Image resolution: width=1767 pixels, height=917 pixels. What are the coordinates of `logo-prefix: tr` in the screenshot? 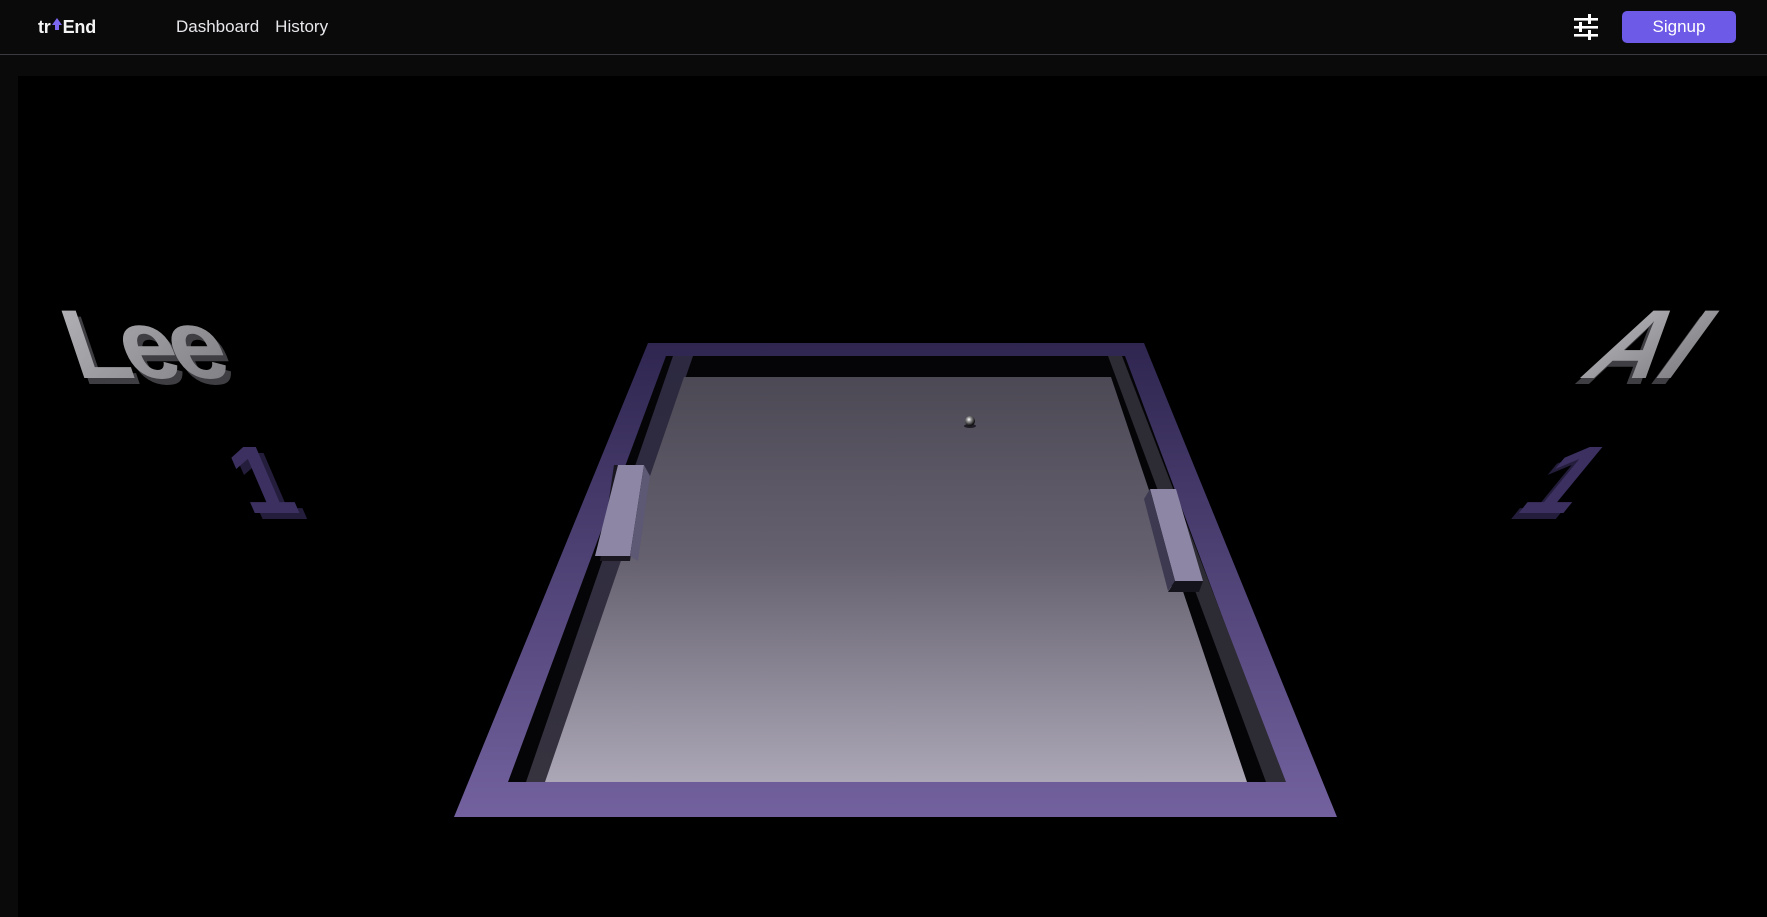 It's located at (44, 26).